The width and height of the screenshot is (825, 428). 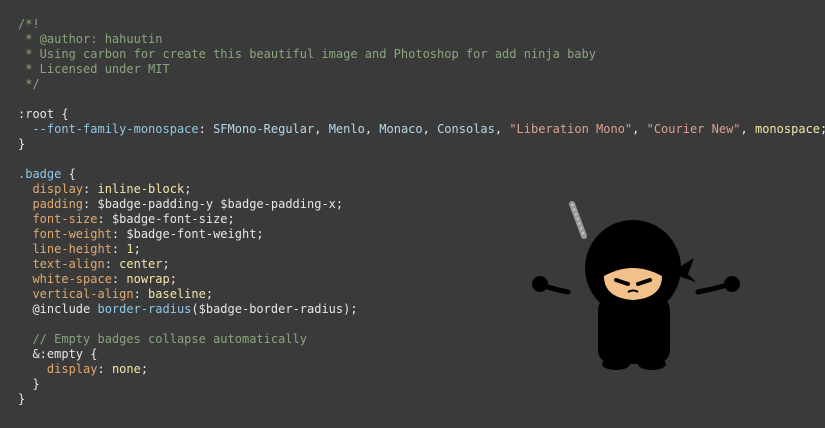 What do you see at coordinates (177, 294) in the screenshot?
I see `code-token: baseline` at bounding box center [177, 294].